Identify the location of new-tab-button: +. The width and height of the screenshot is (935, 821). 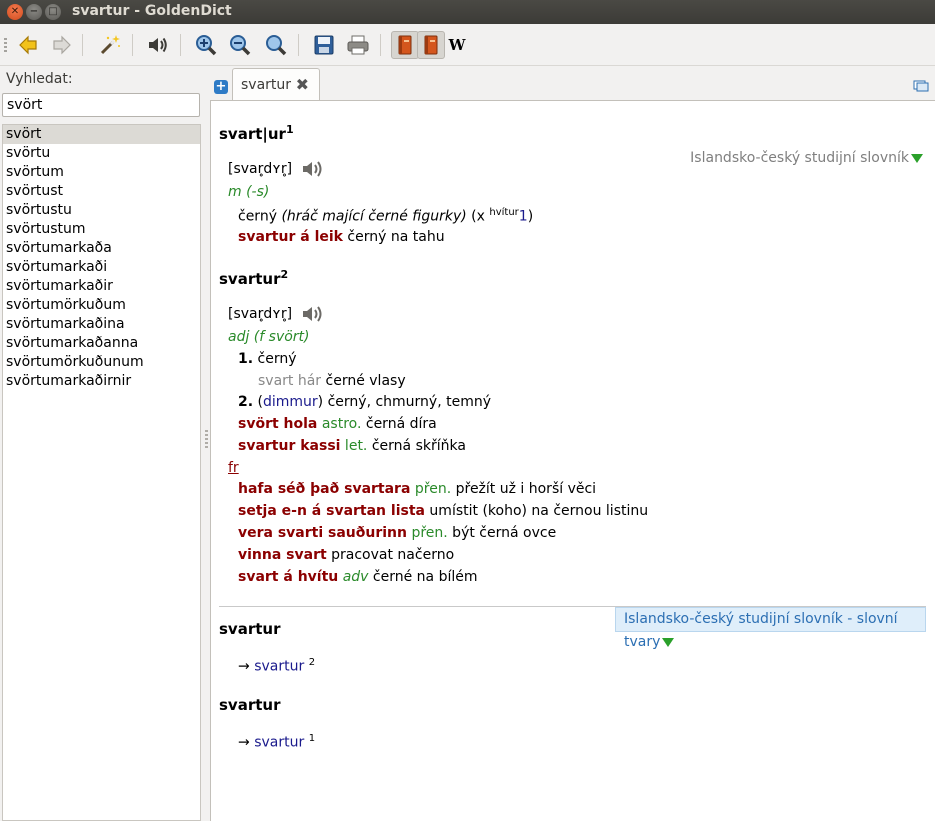
(221, 87).